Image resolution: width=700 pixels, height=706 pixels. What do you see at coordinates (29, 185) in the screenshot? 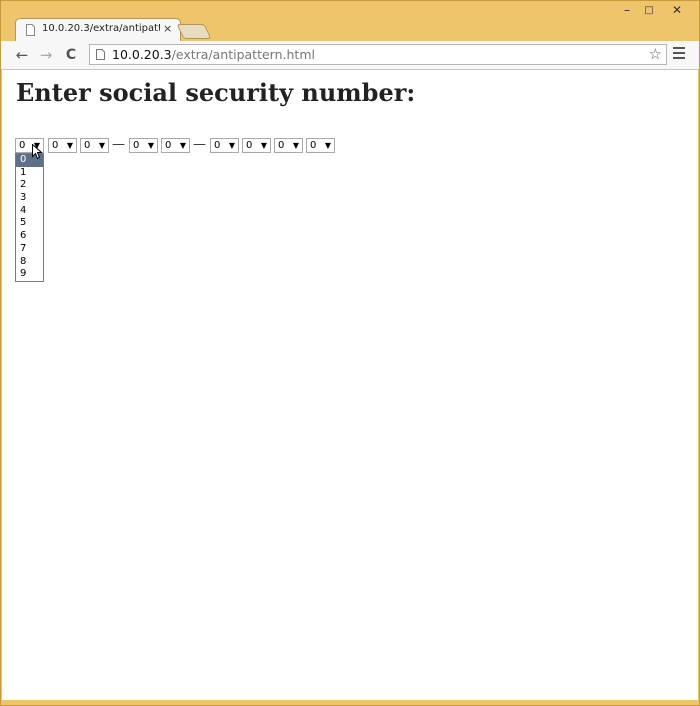
I see `dropdown-option: 2` at bounding box center [29, 185].